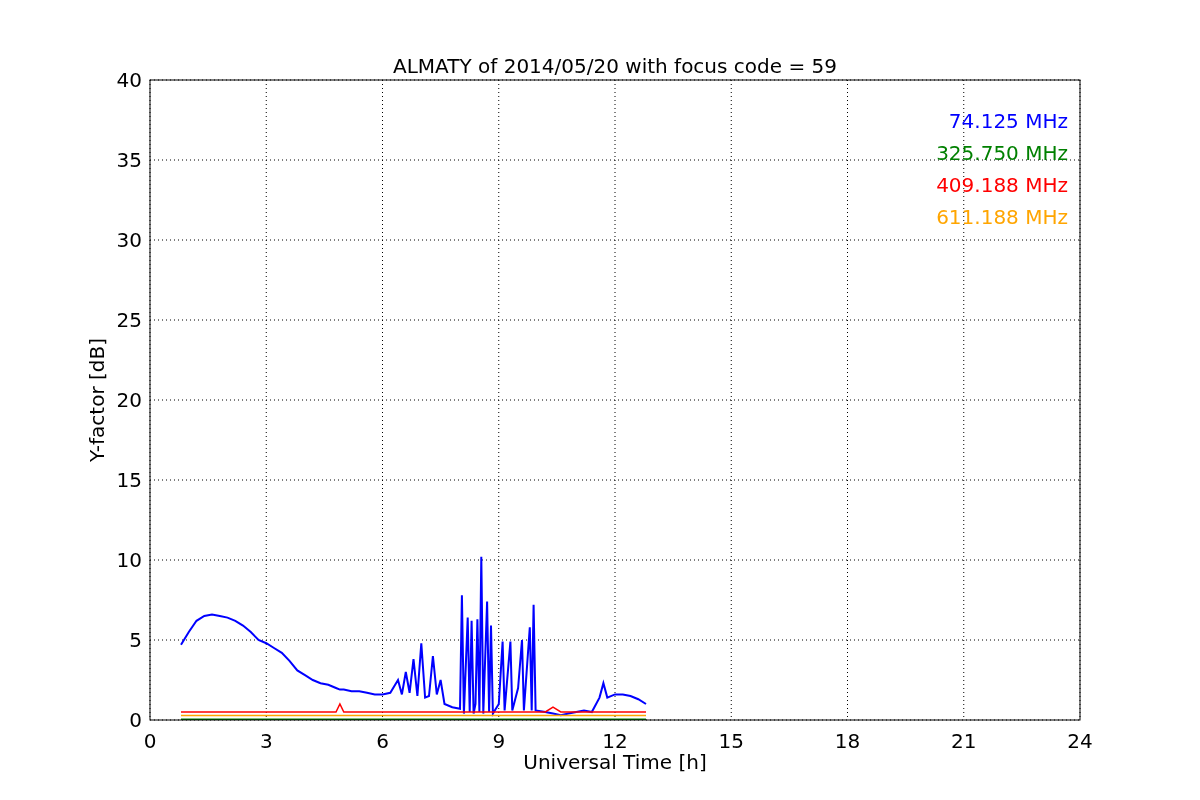  Describe the element at coordinates (129, 560) in the screenshot. I see `y-tick-label: 10` at that location.